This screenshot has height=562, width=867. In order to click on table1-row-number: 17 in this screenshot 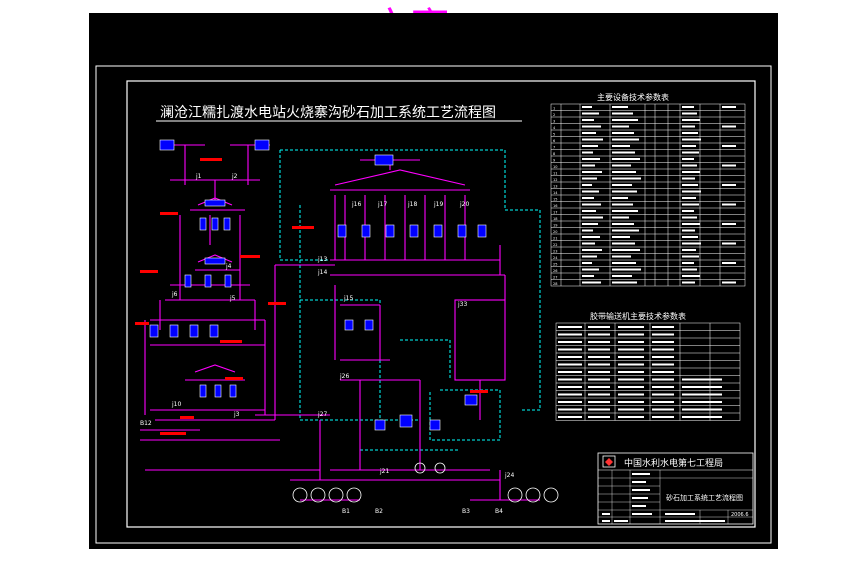, I will do `click(555, 213)`.